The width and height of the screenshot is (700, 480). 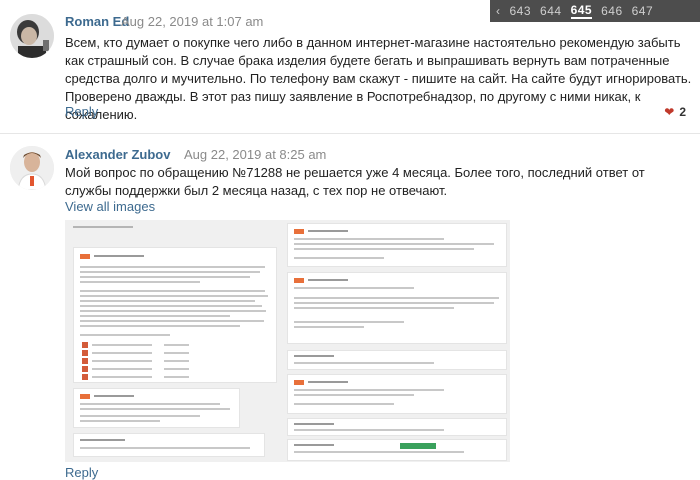 What do you see at coordinates (255, 154) in the screenshot?
I see `comment-date: Aug 22, 2019 at 8:25 am` at bounding box center [255, 154].